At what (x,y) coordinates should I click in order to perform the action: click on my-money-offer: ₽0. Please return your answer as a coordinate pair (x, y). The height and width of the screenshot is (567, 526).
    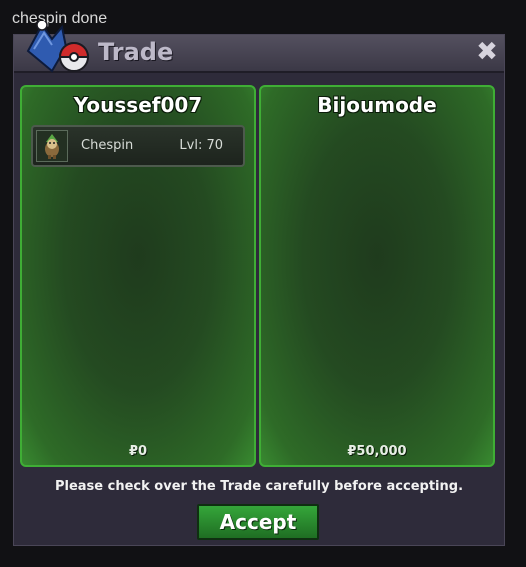
    Looking at the image, I should click on (138, 451).